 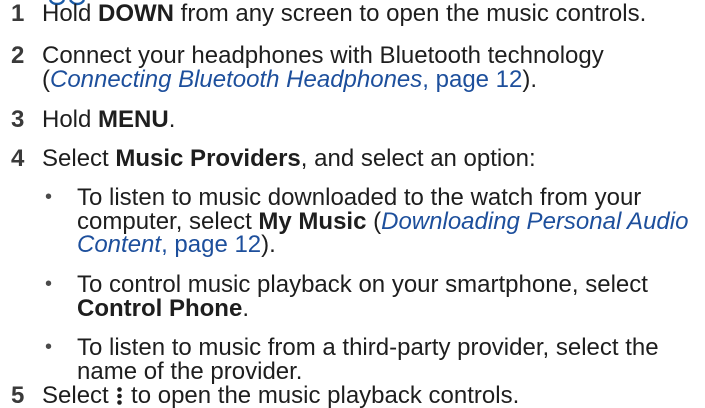 I want to click on option-name: Control Phone, so click(x=160, y=308).